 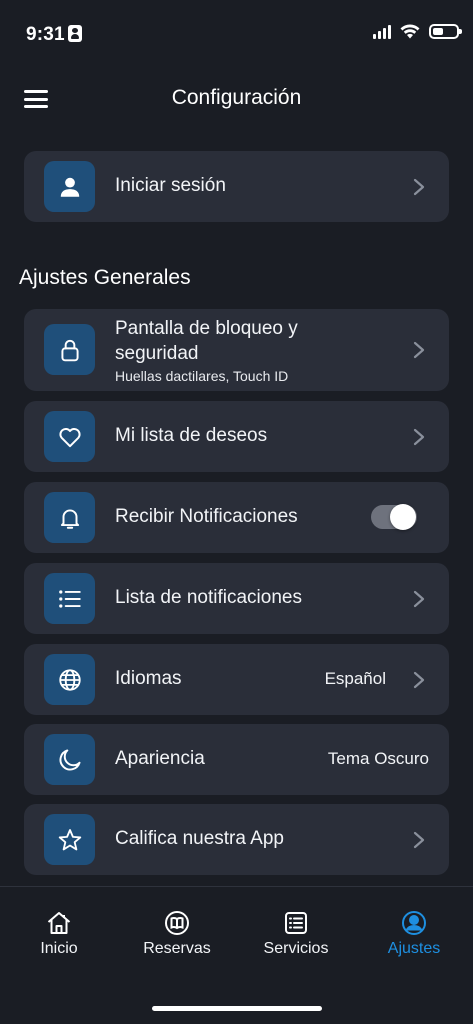 I want to click on notifications-list-row: Lista de notificaciones, so click(x=236, y=598).